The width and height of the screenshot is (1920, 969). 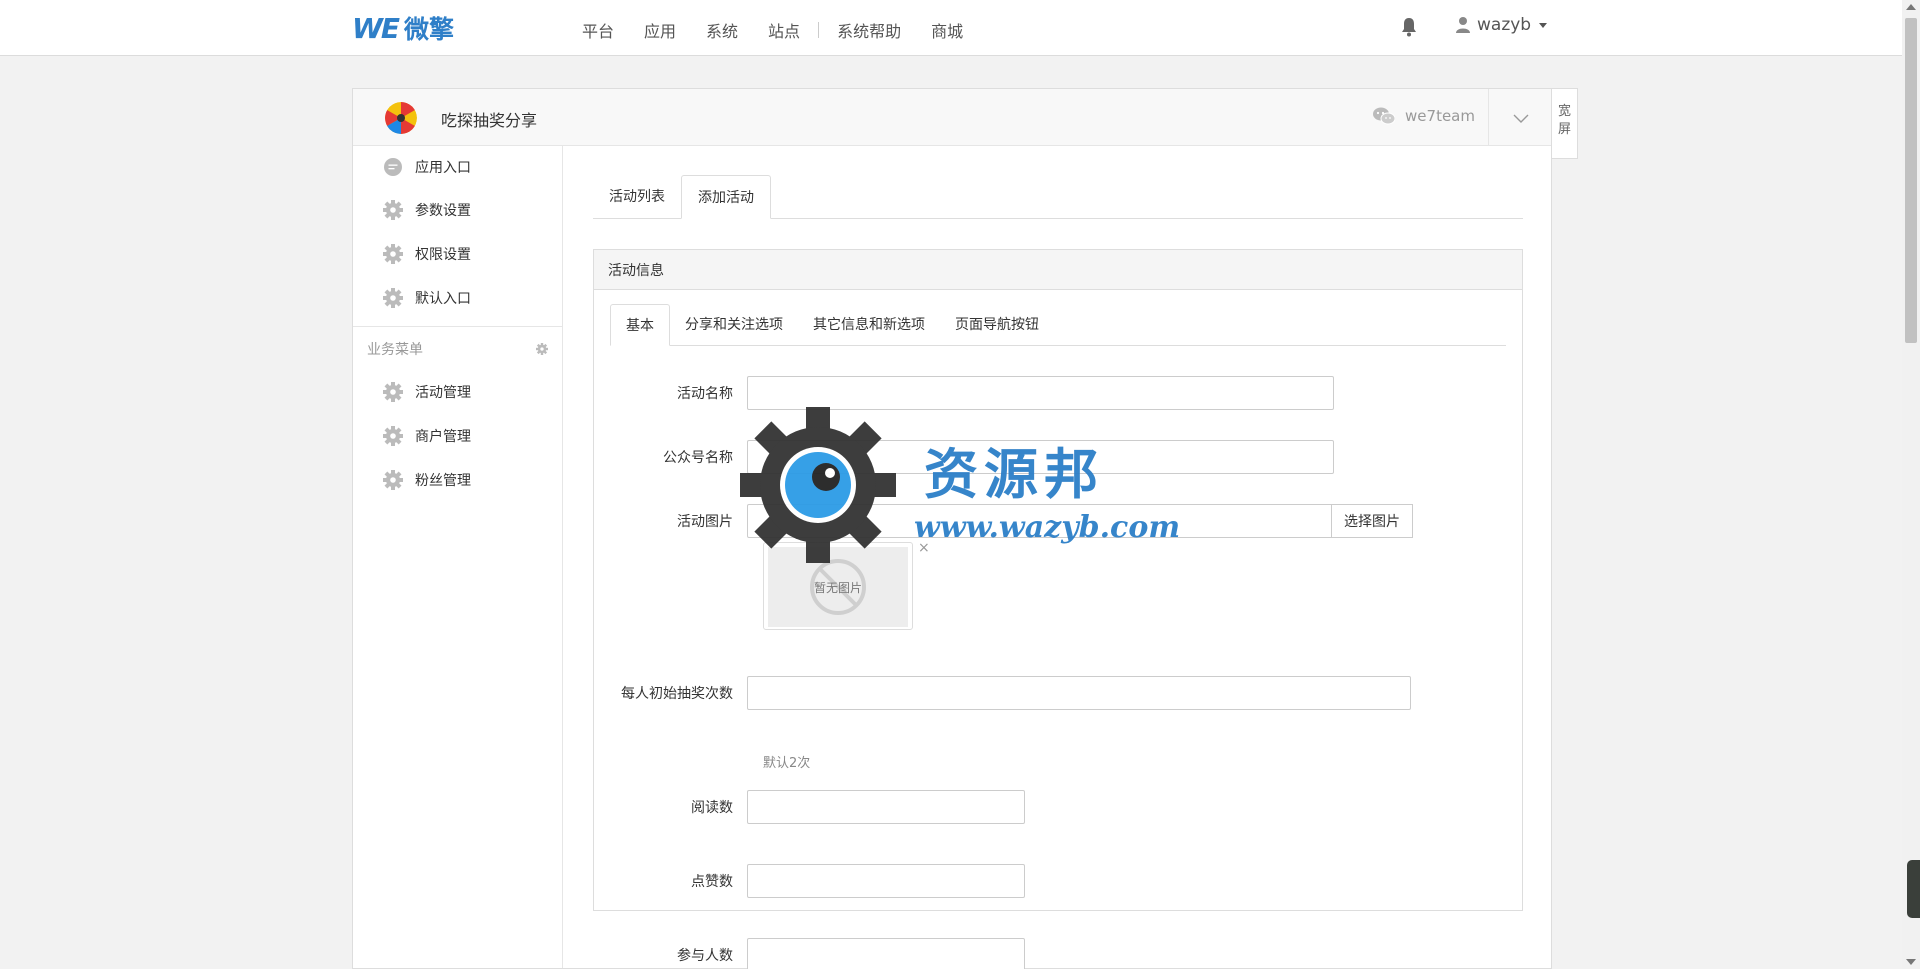 What do you see at coordinates (401, 118) in the screenshot?
I see `module-icon` at bounding box center [401, 118].